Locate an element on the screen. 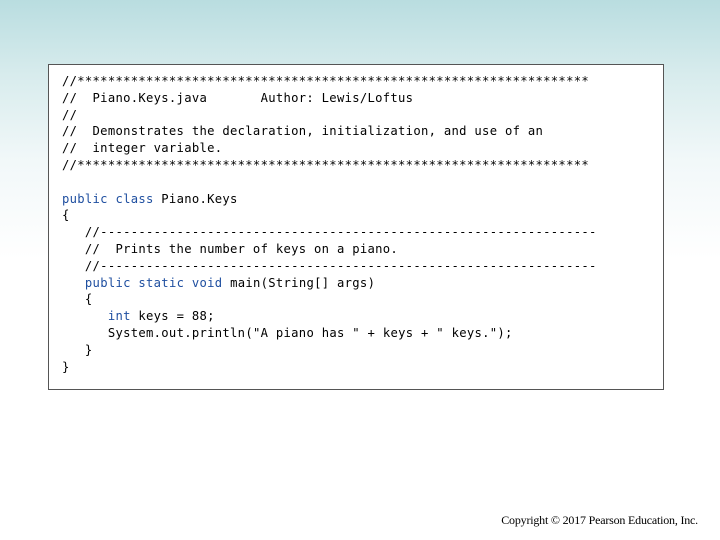  code-line: int keys = 88; is located at coordinates (161, 316).